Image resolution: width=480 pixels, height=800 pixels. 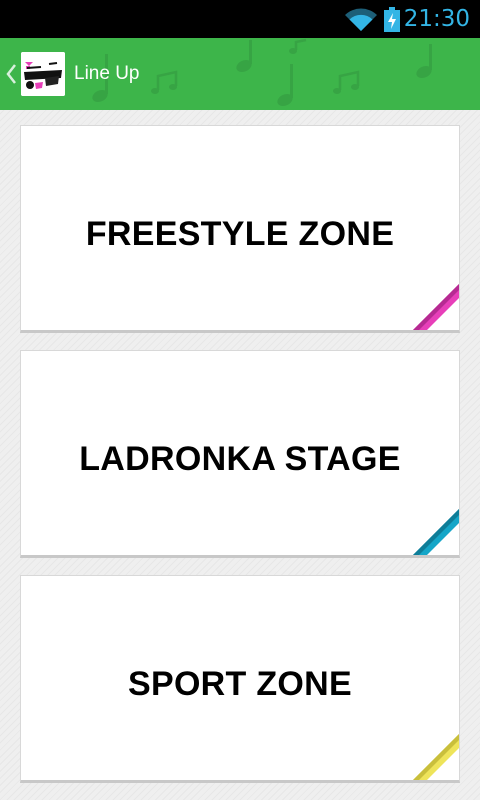 I want to click on zone-label: FREESTYLE ZONE, so click(x=240, y=234).